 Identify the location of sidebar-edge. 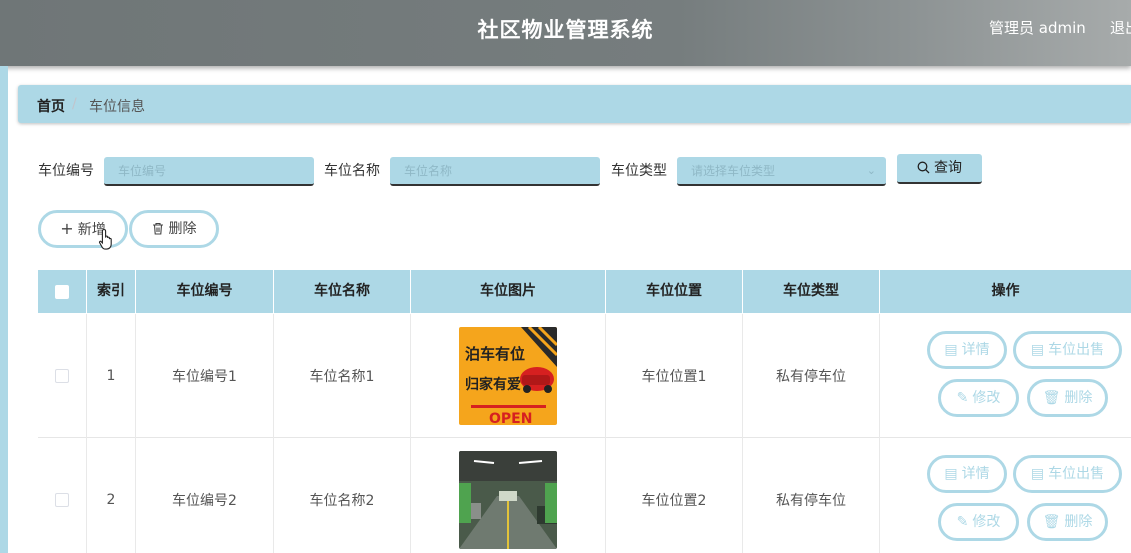
(4, 309).